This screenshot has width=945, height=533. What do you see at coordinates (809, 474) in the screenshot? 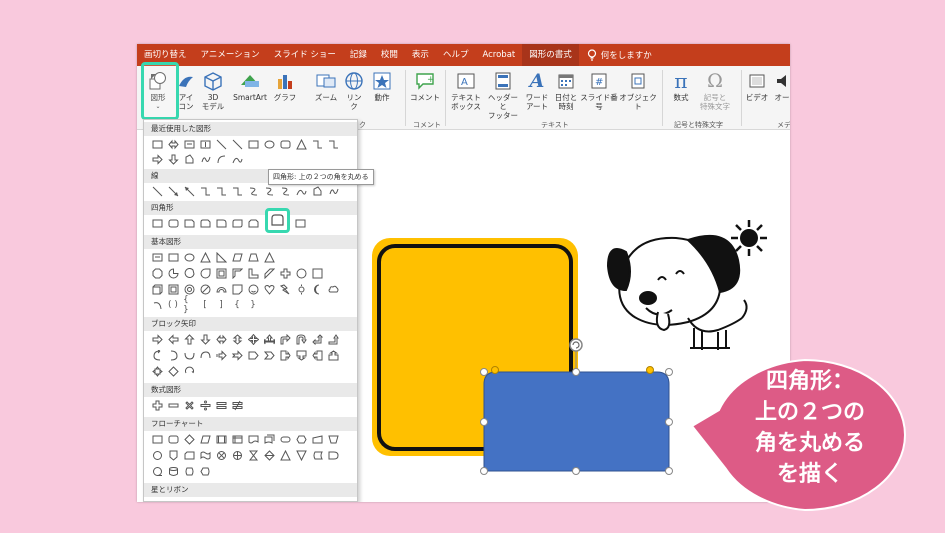
I see `callout-line-4: を描く` at bounding box center [809, 474].